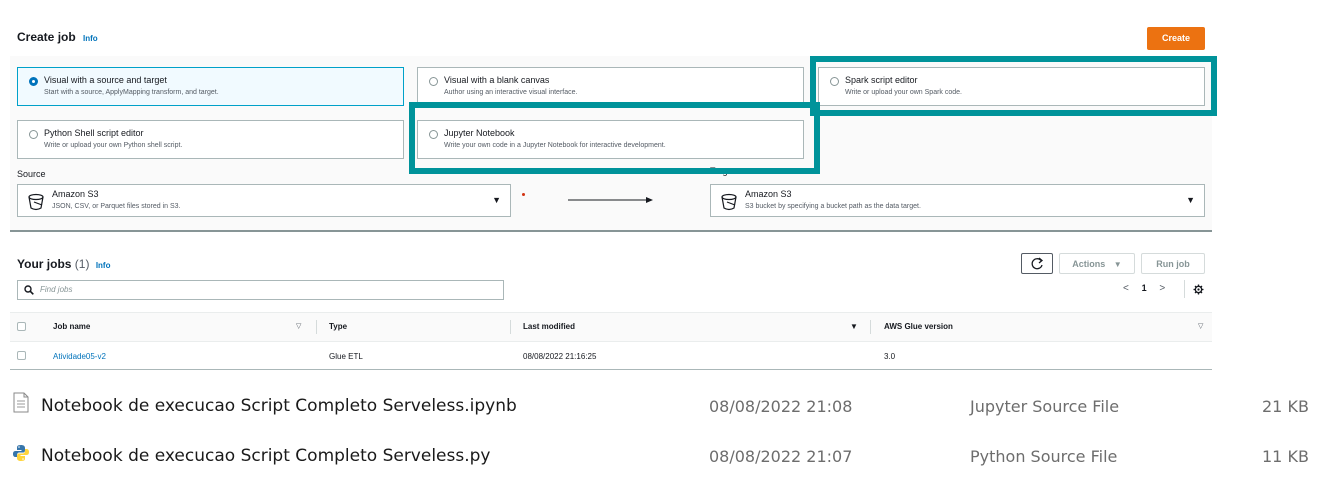  Describe the element at coordinates (523, 194) in the screenshot. I see `required-dot` at that location.